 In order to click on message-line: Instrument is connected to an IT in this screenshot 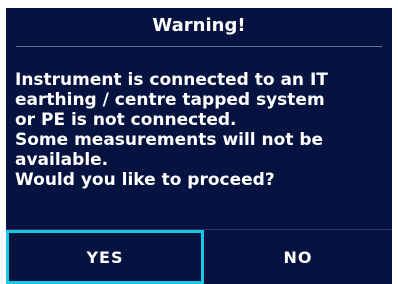, I will do `click(171, 80)`.